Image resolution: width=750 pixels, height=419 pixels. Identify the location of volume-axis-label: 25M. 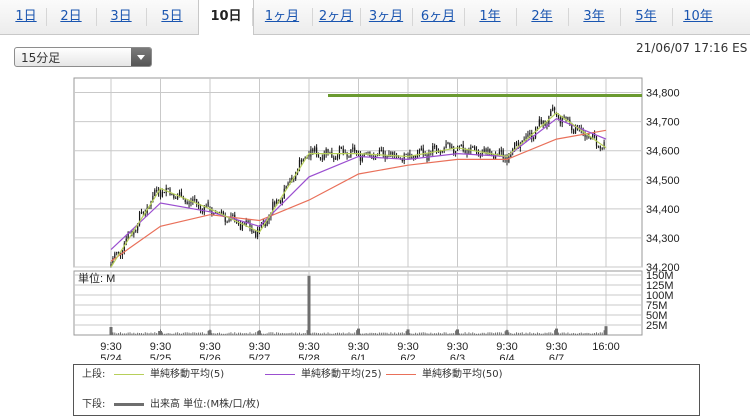
(656, 326).